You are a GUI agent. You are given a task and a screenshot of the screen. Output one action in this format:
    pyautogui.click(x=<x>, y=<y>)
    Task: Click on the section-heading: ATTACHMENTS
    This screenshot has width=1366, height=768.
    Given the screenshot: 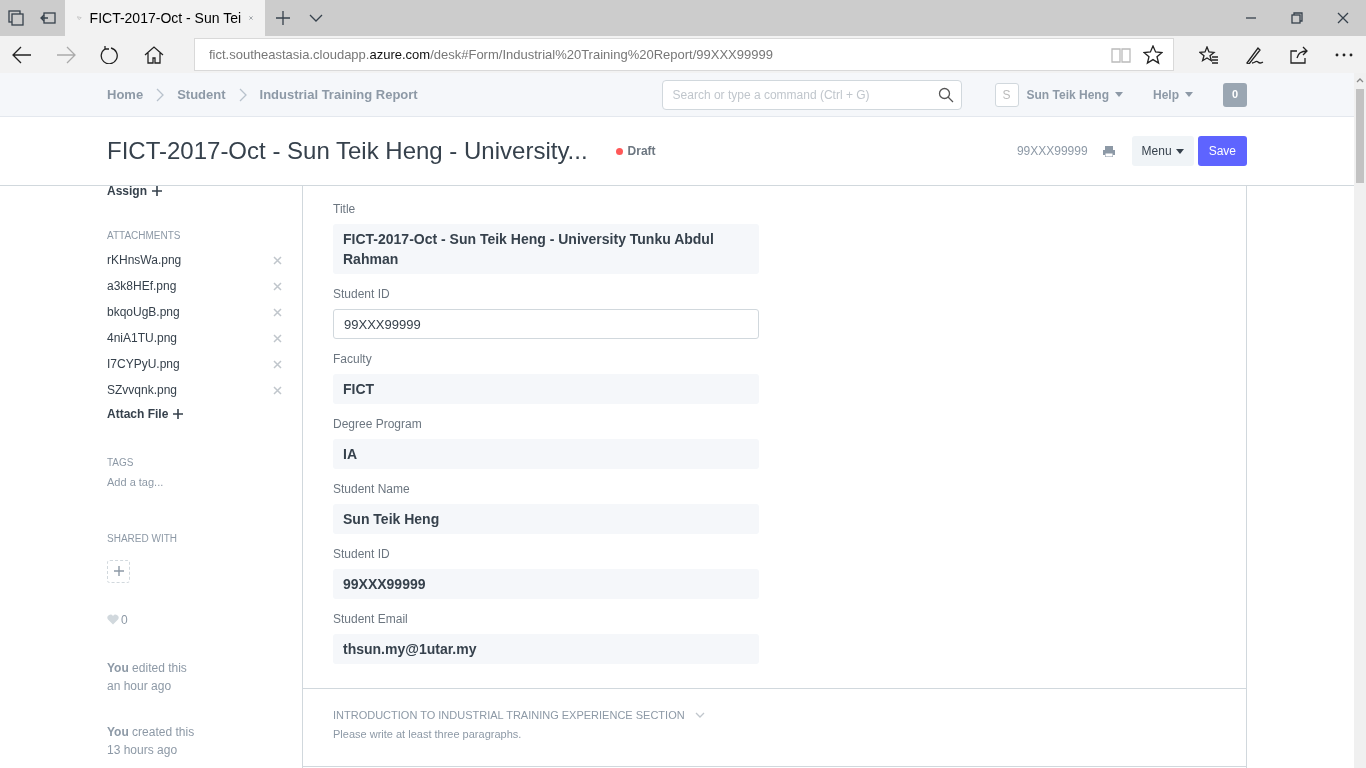 What is the action you would take?
    pyautogui.click(x=144, y=236)
    